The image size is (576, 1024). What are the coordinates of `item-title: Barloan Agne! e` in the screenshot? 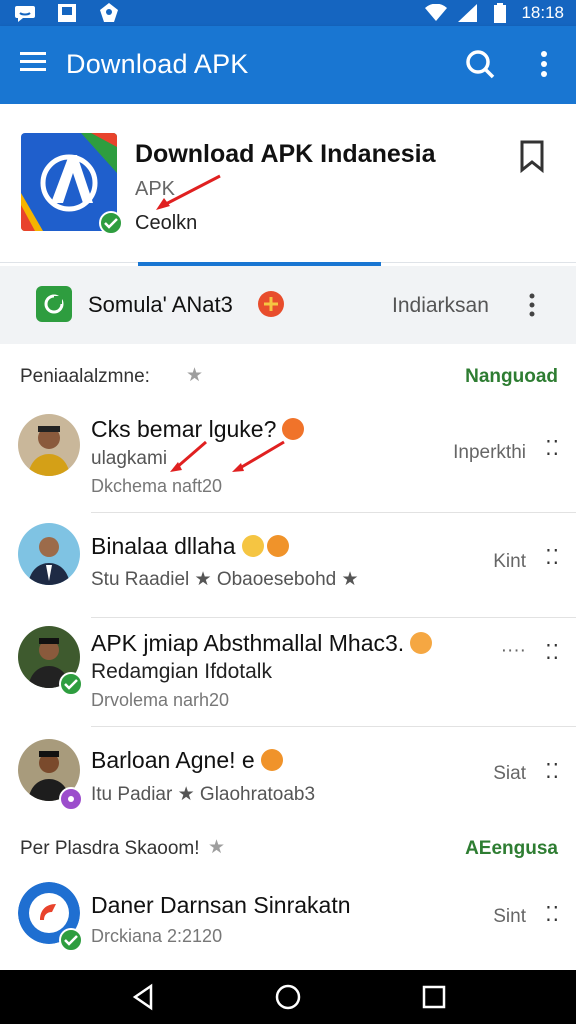 It's located at (187, 760).